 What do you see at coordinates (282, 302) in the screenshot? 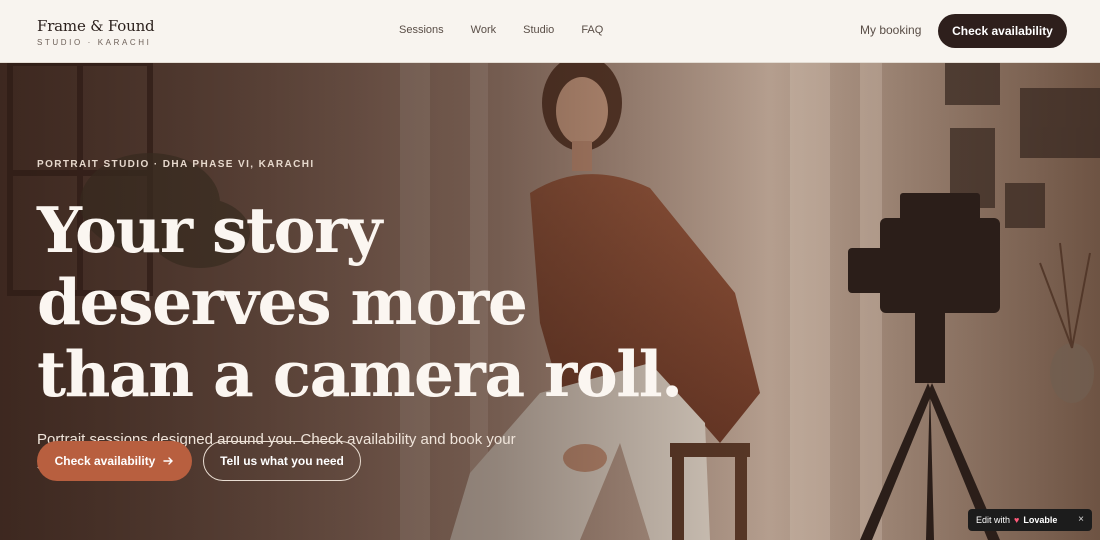
I see `headline-line-2: deserves more` at bounding box center [282, 302].